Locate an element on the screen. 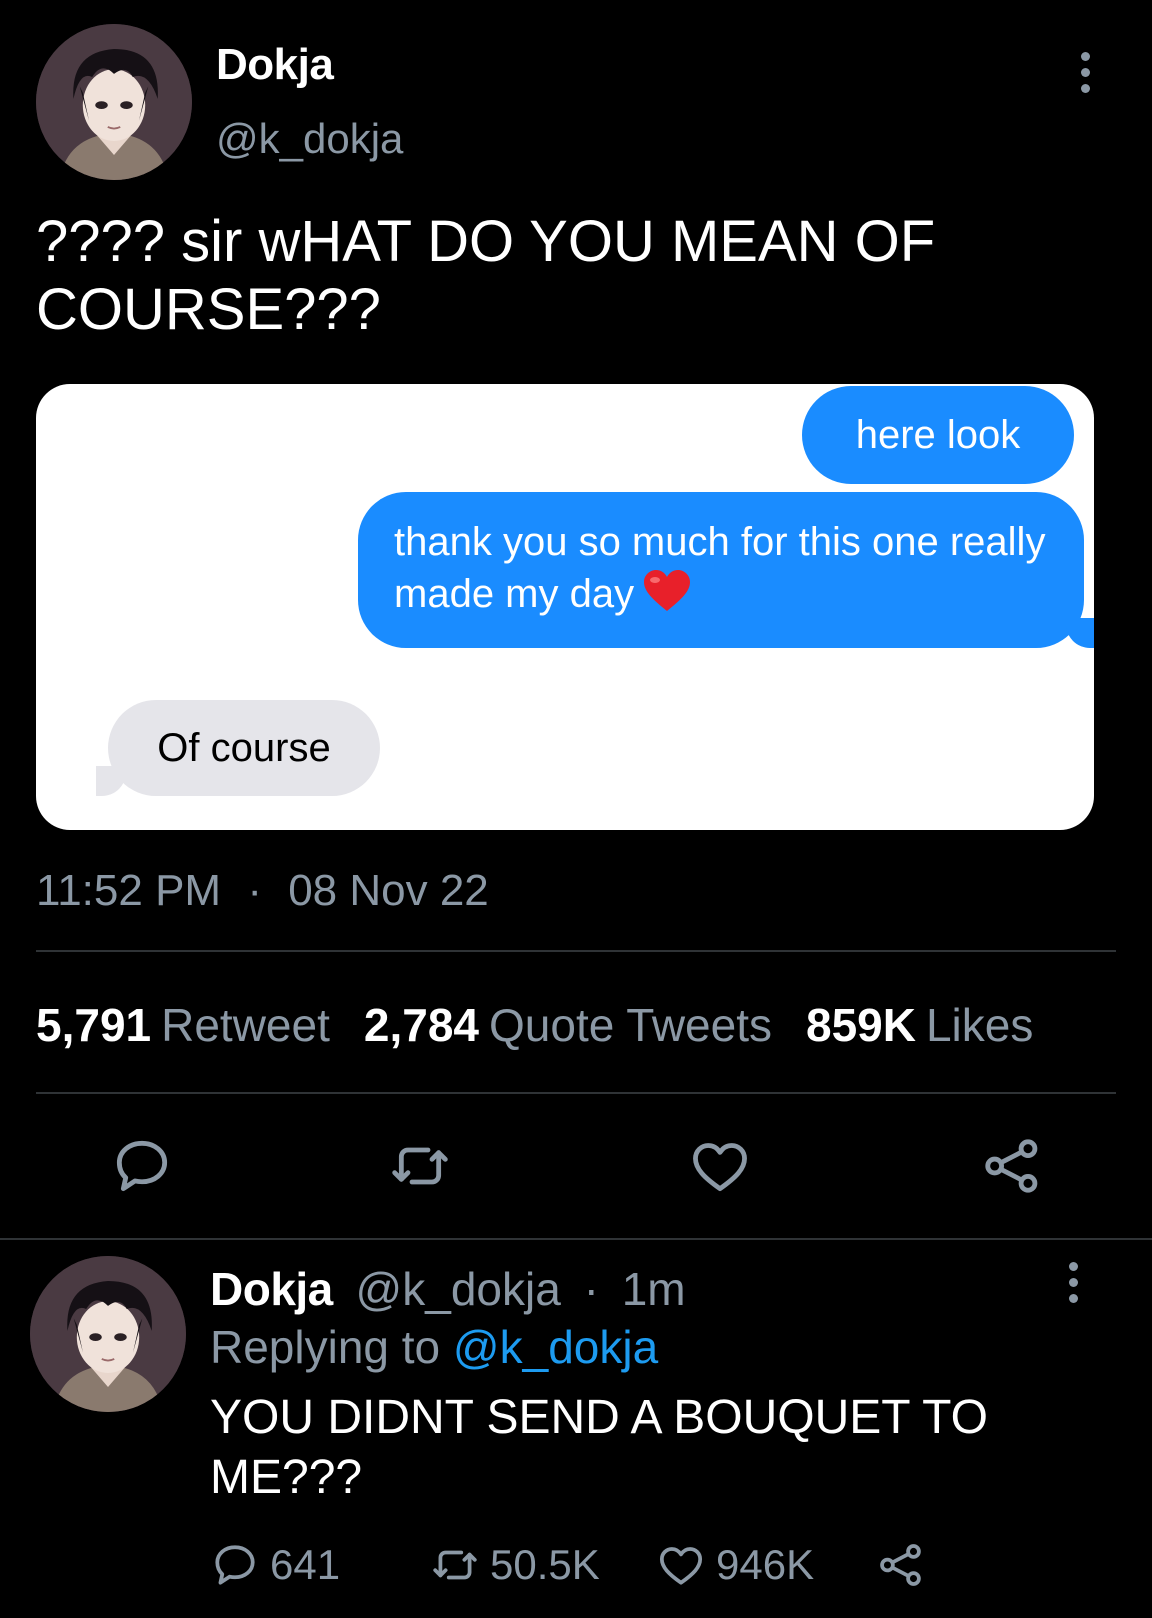 This screenshot has width=1152, height=1618. reply-count-button: 641 is located at coordinates (275, 1565).